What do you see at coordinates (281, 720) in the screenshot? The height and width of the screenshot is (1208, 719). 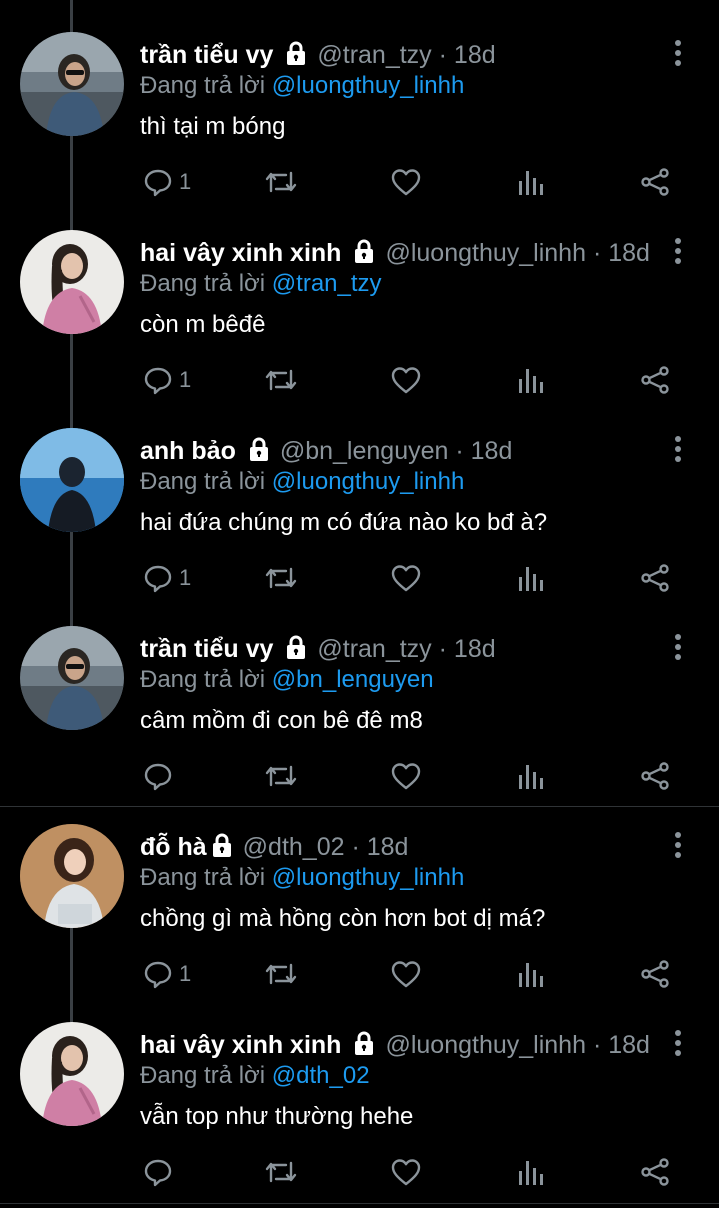 I see `tweet-text: câm mồm đi con bê đê m8` at bounding box center [281, 720].